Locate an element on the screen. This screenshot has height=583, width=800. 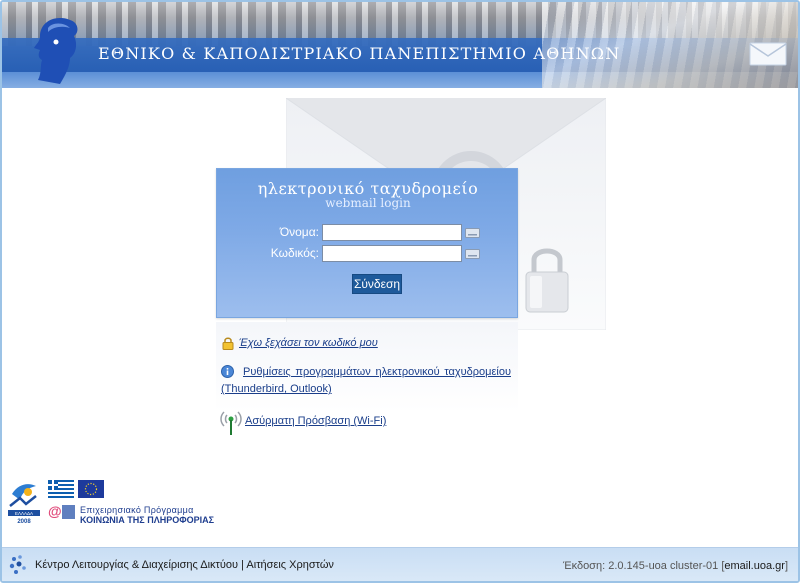
greek-flag-icon is located at coordinates (61, 489).